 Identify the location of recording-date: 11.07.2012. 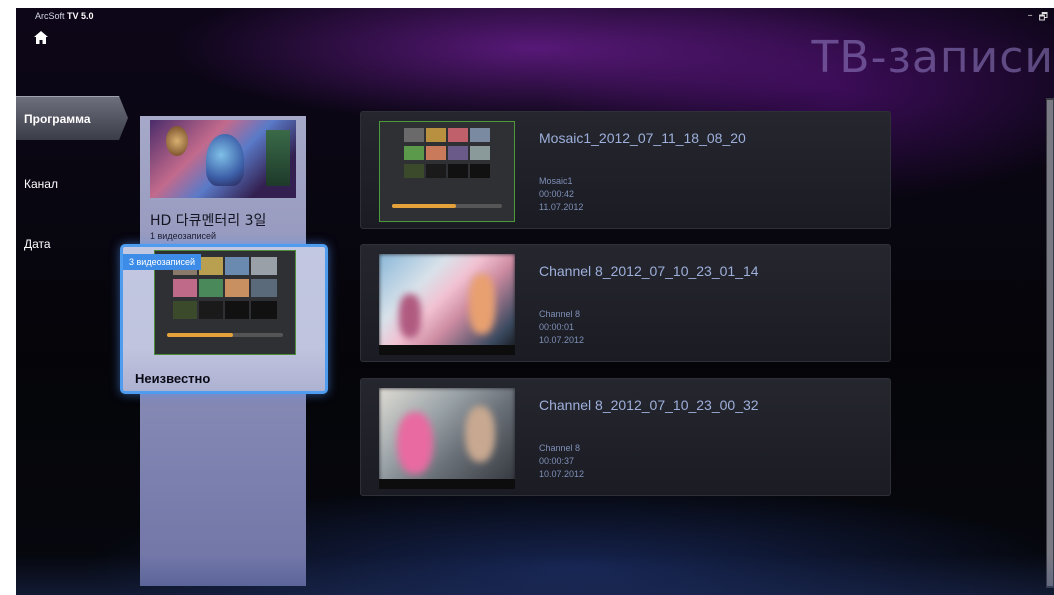
(561, 207).